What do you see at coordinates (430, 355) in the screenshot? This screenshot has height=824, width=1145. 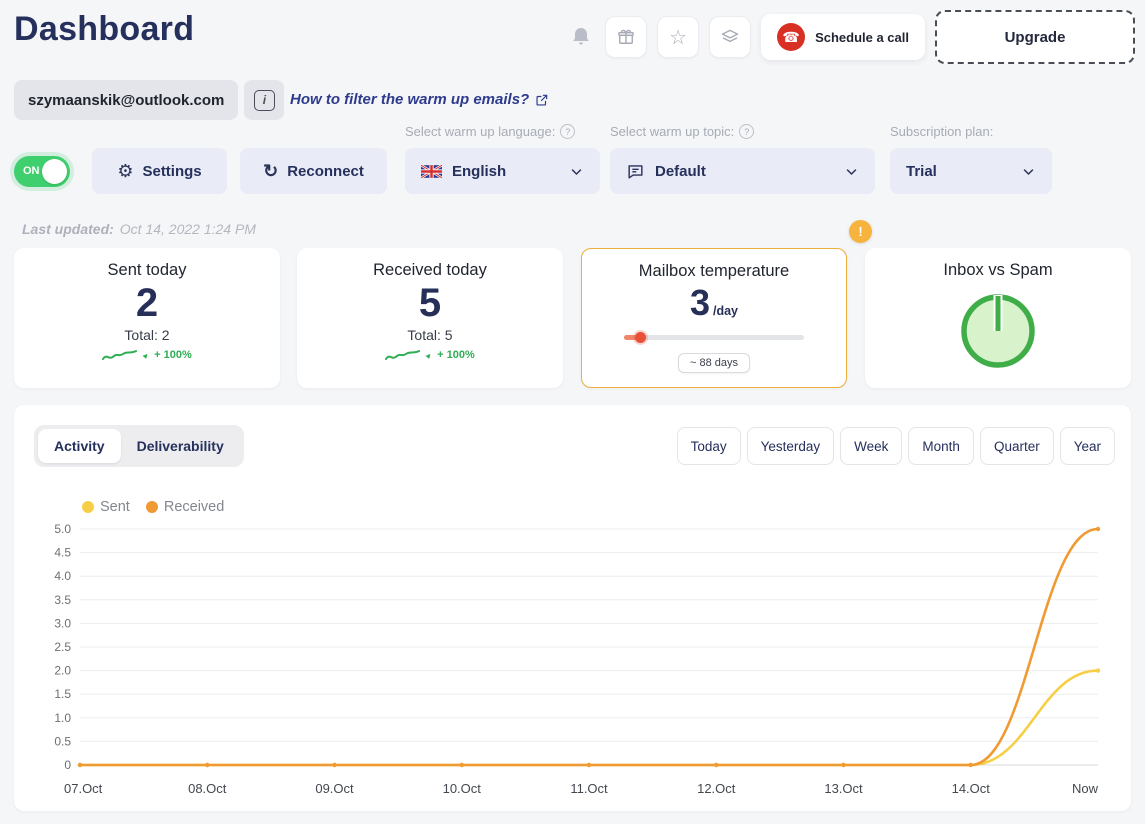 I see `received-today-trend: ▲ + 100%` at bounding box center [430, 355].